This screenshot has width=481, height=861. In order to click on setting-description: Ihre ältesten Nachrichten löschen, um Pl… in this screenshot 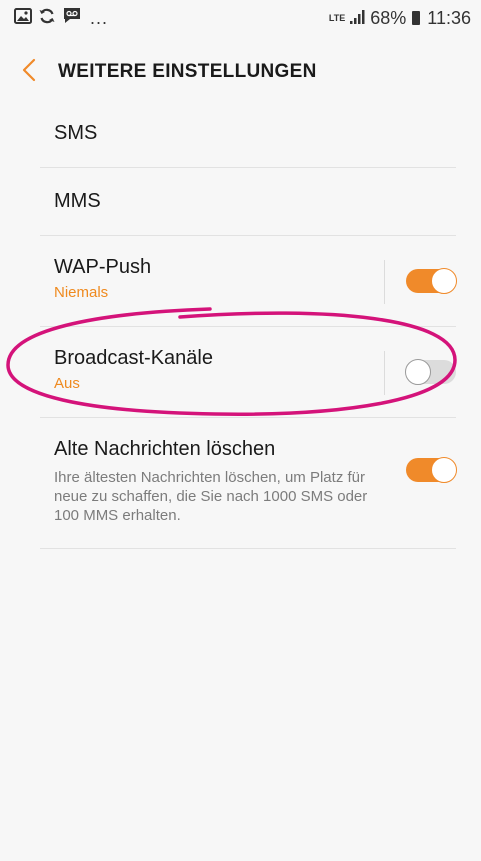, I will do `click(211, 496)`.